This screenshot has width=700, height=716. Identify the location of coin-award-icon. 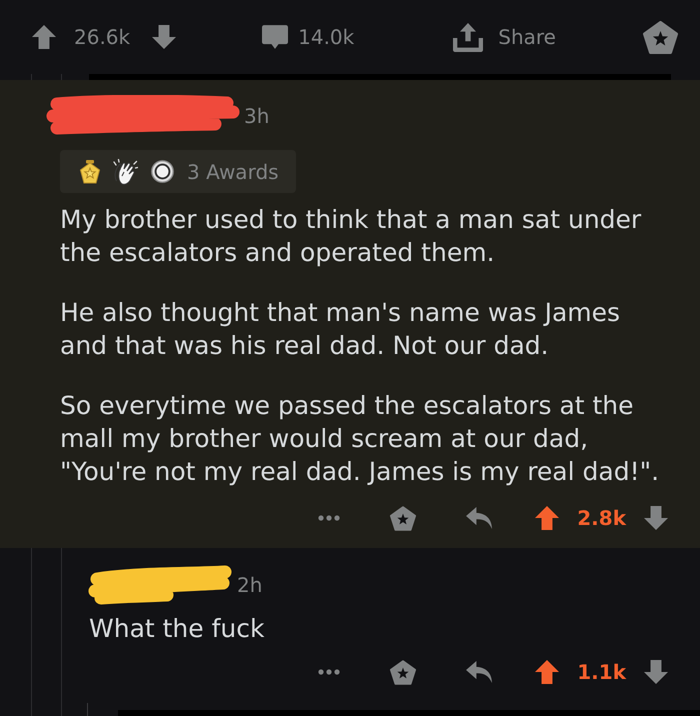
(162, 171).